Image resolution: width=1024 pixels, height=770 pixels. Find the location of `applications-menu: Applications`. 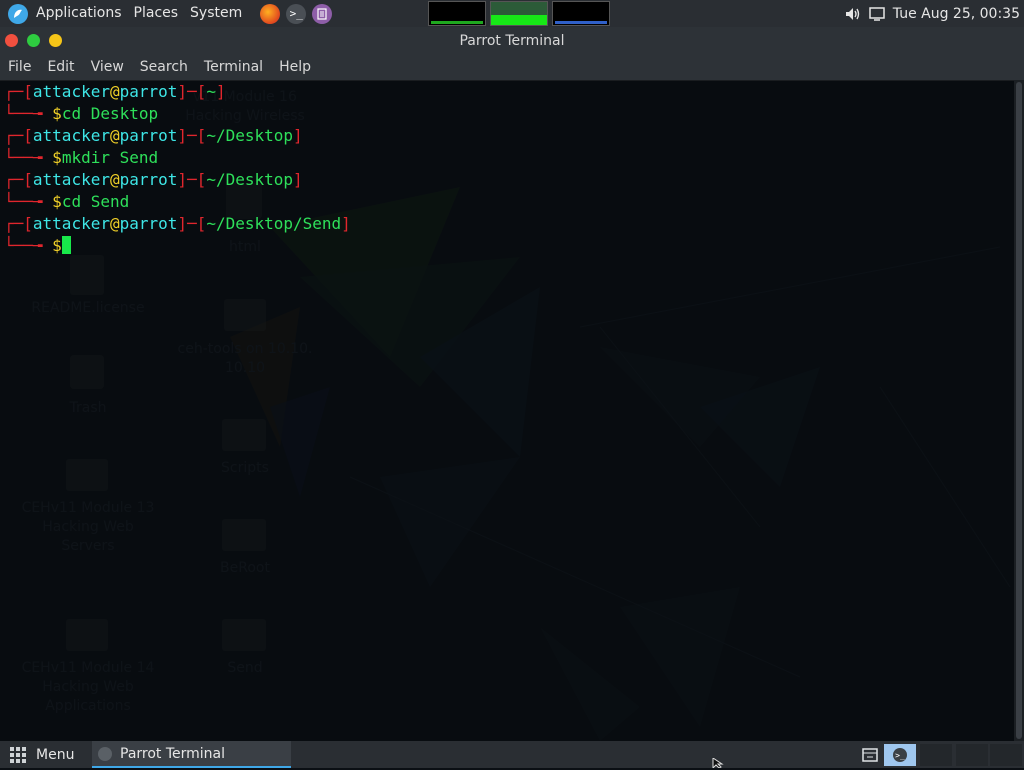

applications-menu: Applications is located at coordinates (79, 13).